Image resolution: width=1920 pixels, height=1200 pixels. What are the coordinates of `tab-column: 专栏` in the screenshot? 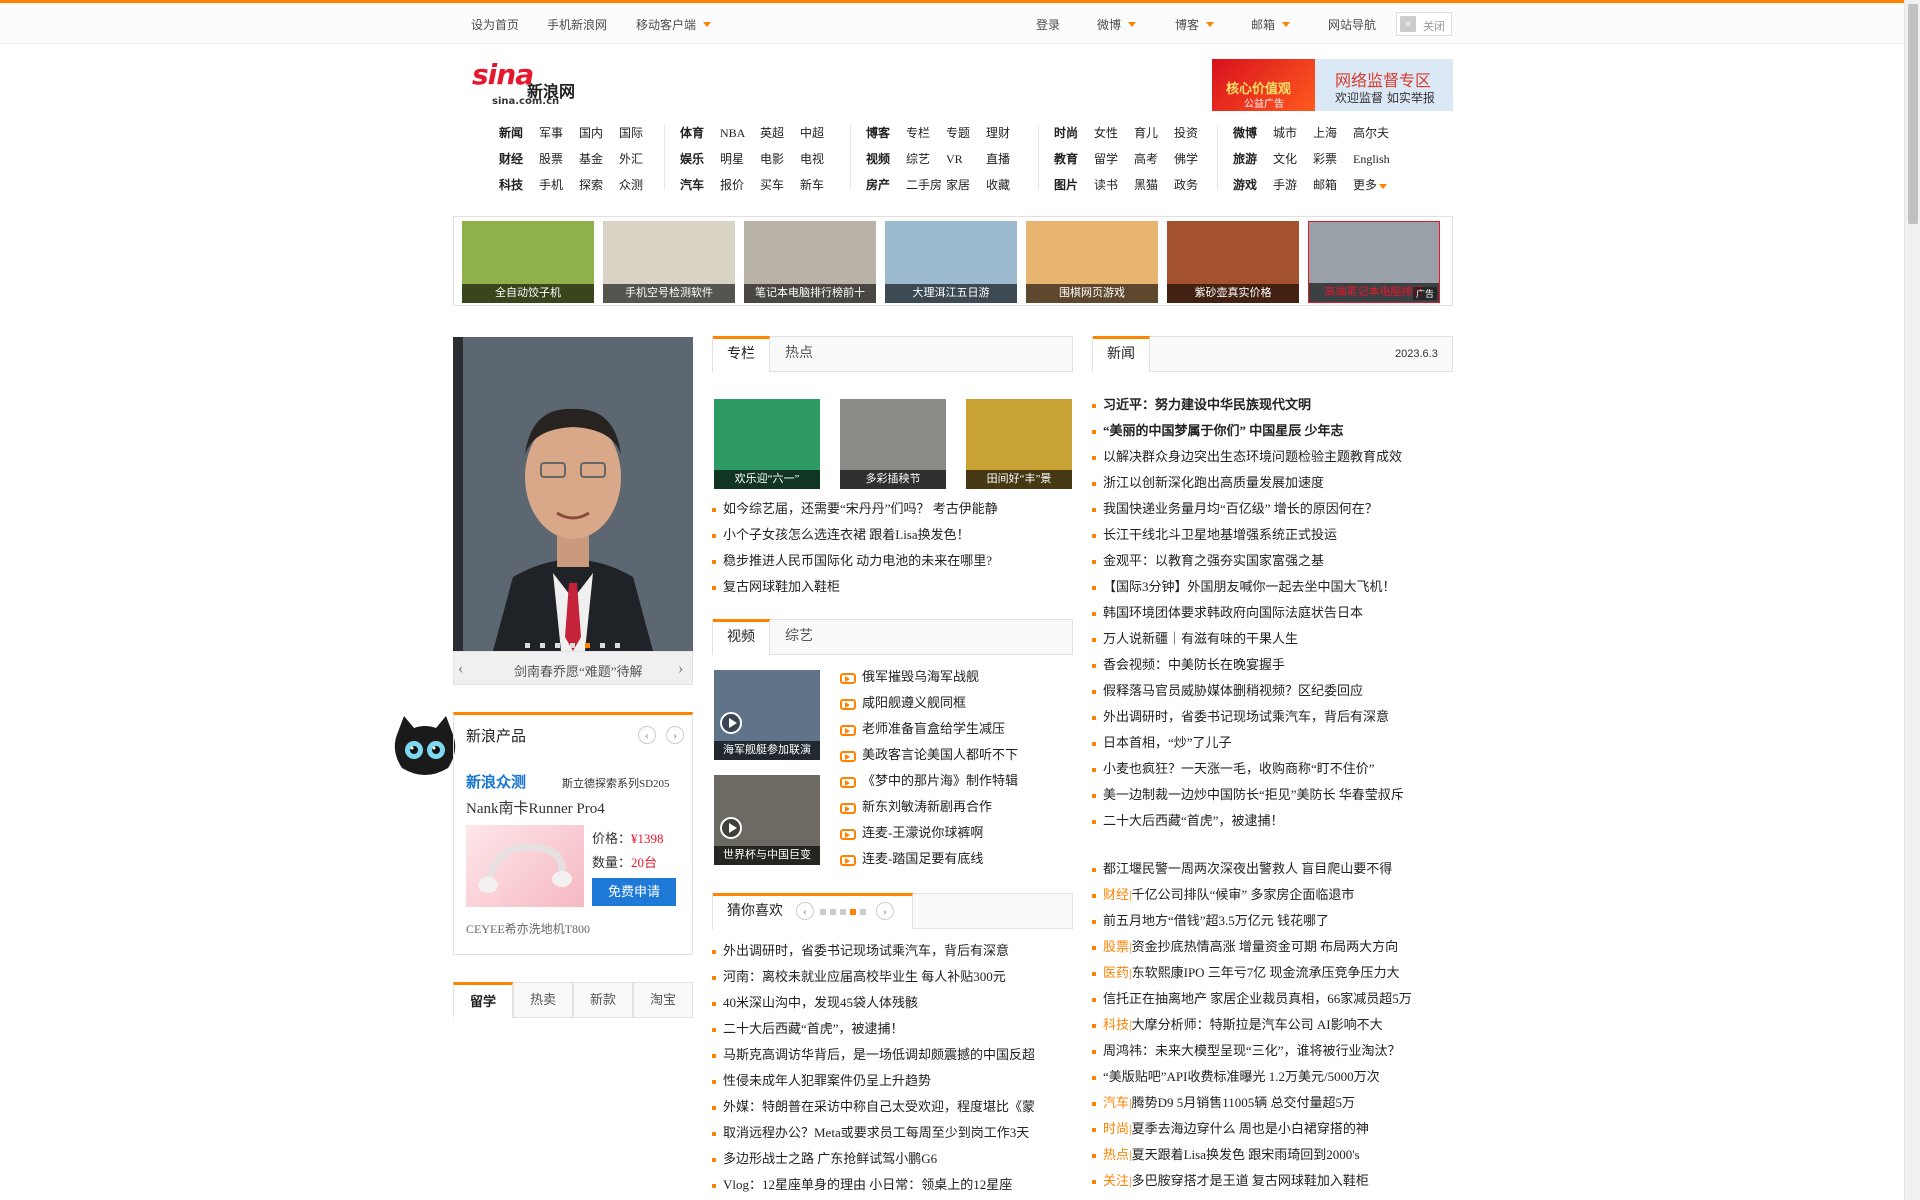 It's located at (741, 354).